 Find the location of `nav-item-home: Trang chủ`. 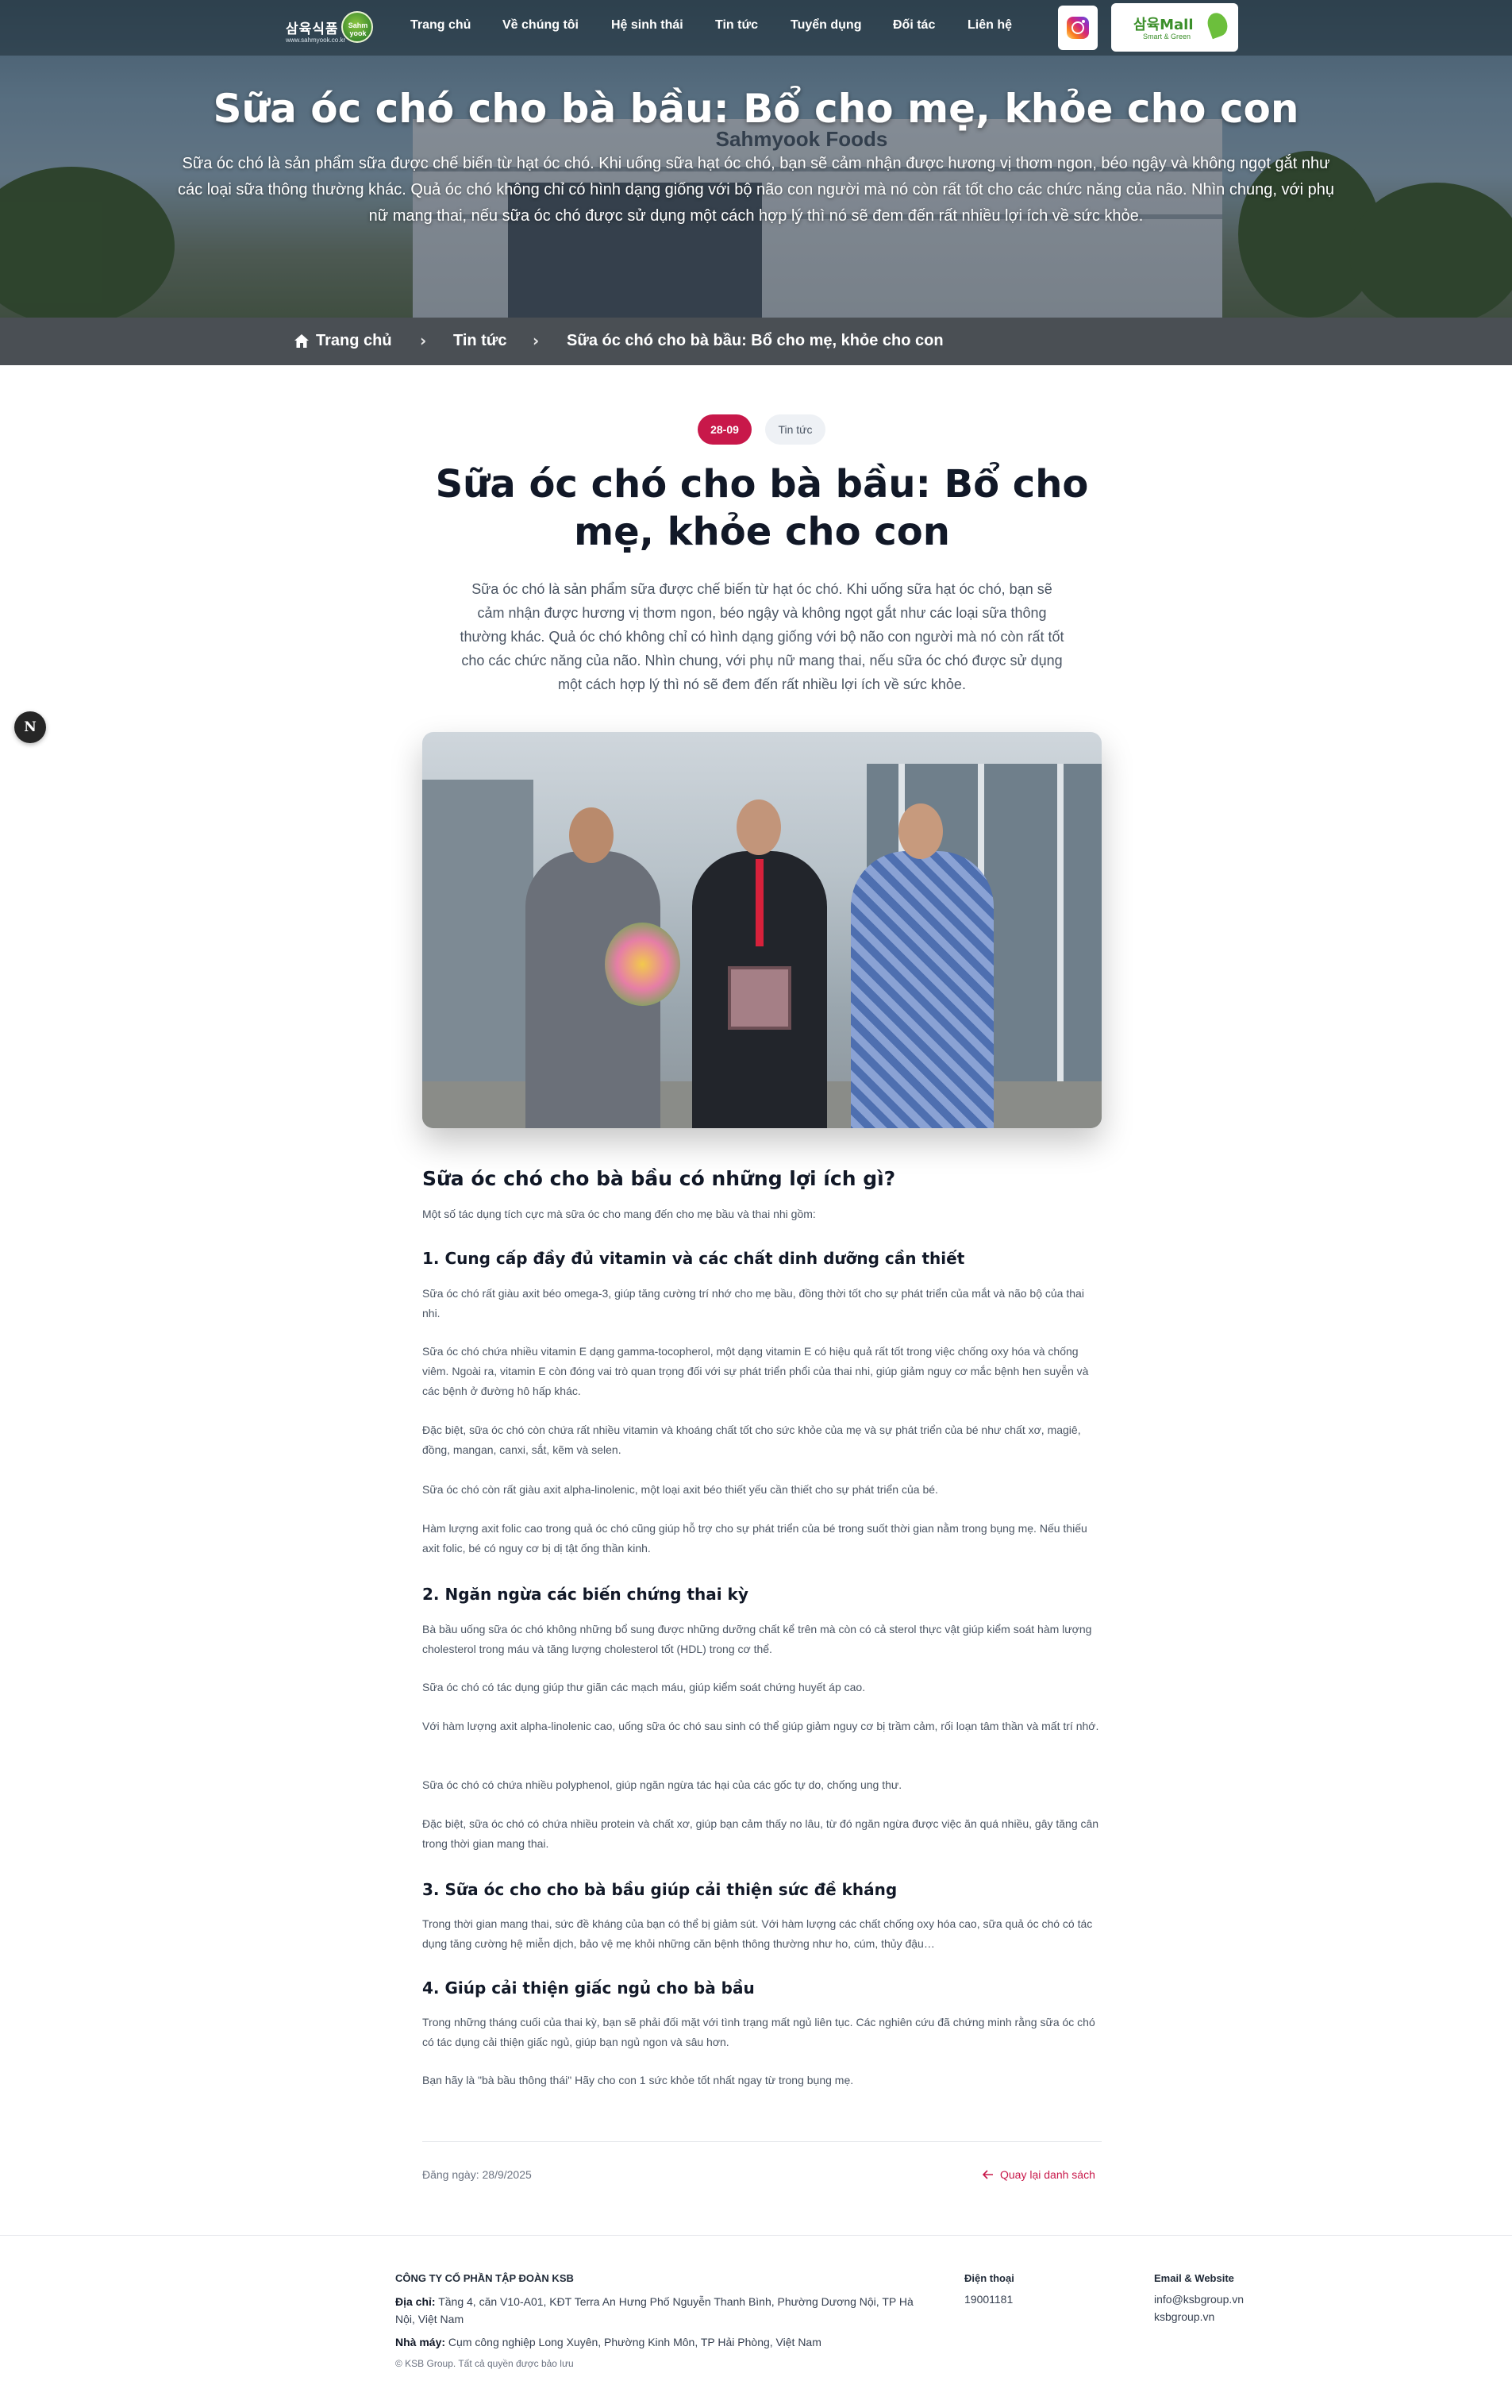

nav-item-home: Trang chủ is located at coordinates (440, 25).